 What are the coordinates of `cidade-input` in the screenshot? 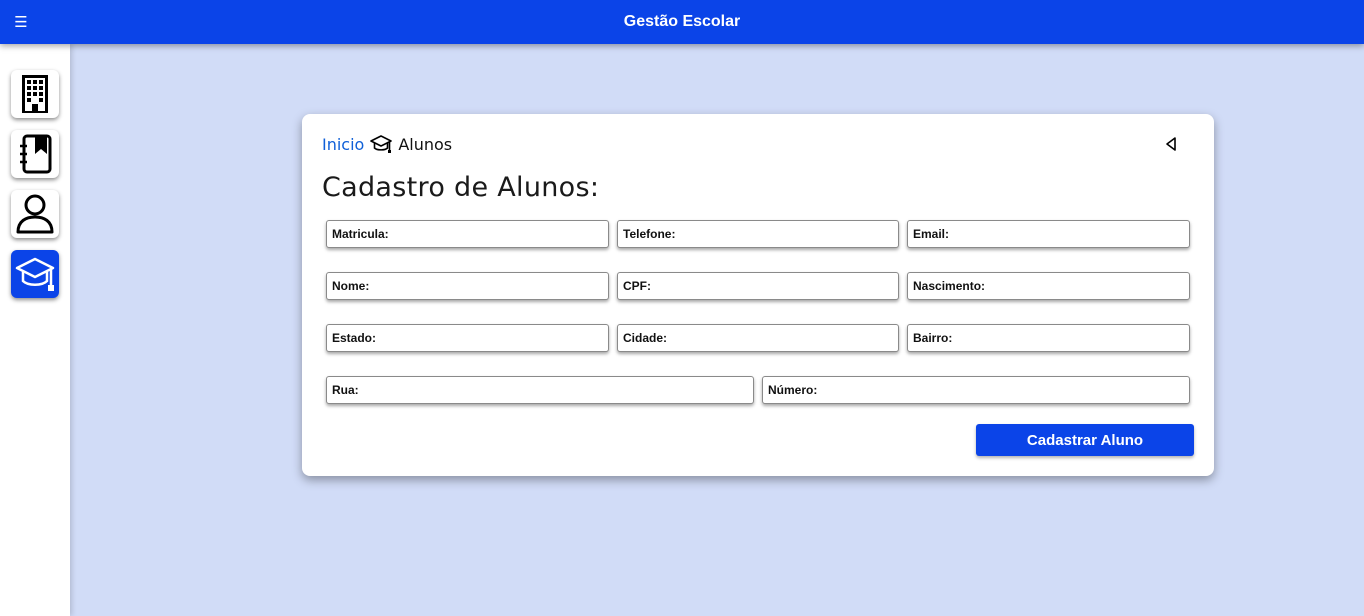 It's located at (782, 338).